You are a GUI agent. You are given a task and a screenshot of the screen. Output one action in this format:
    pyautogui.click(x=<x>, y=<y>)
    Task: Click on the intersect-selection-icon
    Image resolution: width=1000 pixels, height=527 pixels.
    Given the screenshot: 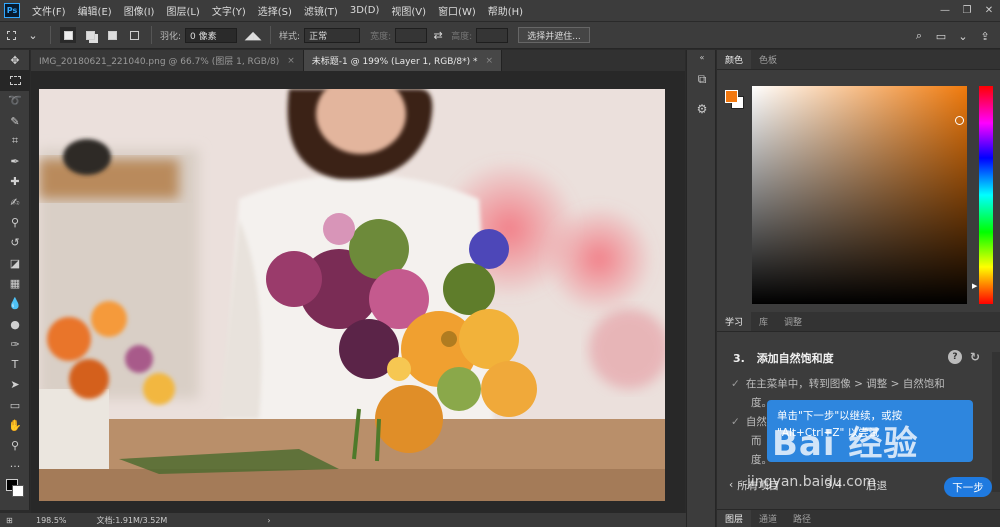 What is the action you would take?
    pyautogui.click(x=134, y=35)
    